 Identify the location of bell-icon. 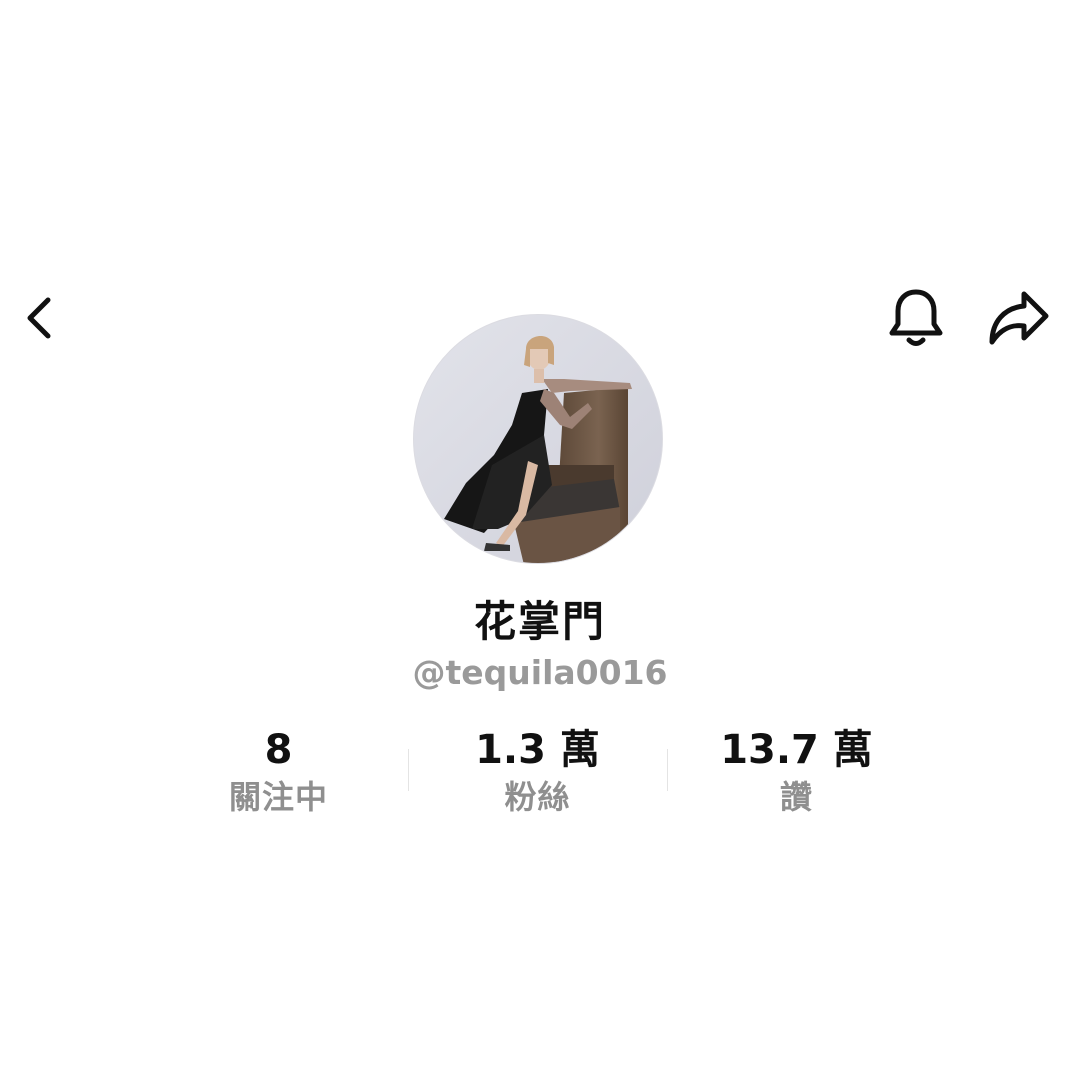
(916, 320).